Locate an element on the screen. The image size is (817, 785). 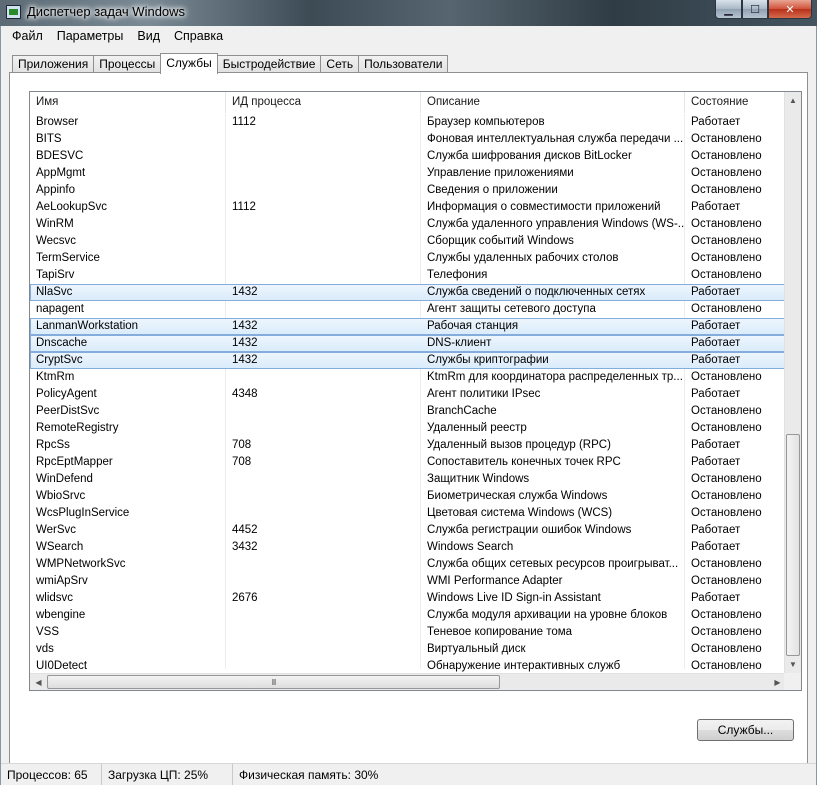
service-description: Удаленный вызов процедур (RPC) is located at coordinates (519, 445).